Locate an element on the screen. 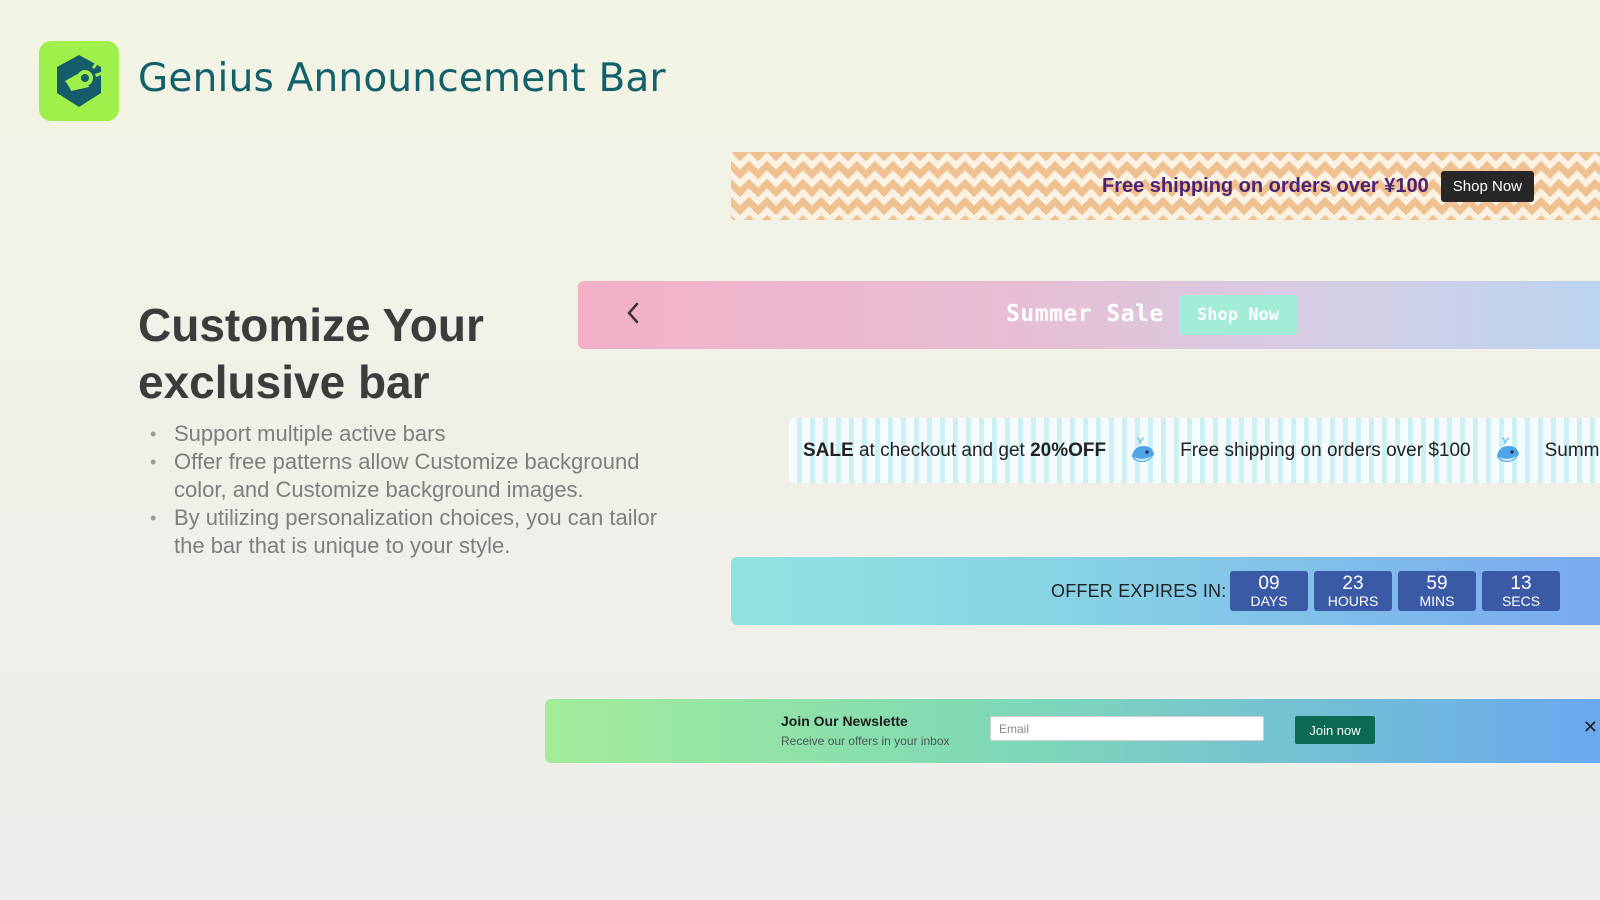 Image resolution: width=1600 pixels, height=900 pixels. marquee-item: SALE at checkout and get 20%OFF is located at coordinates (958, 451).